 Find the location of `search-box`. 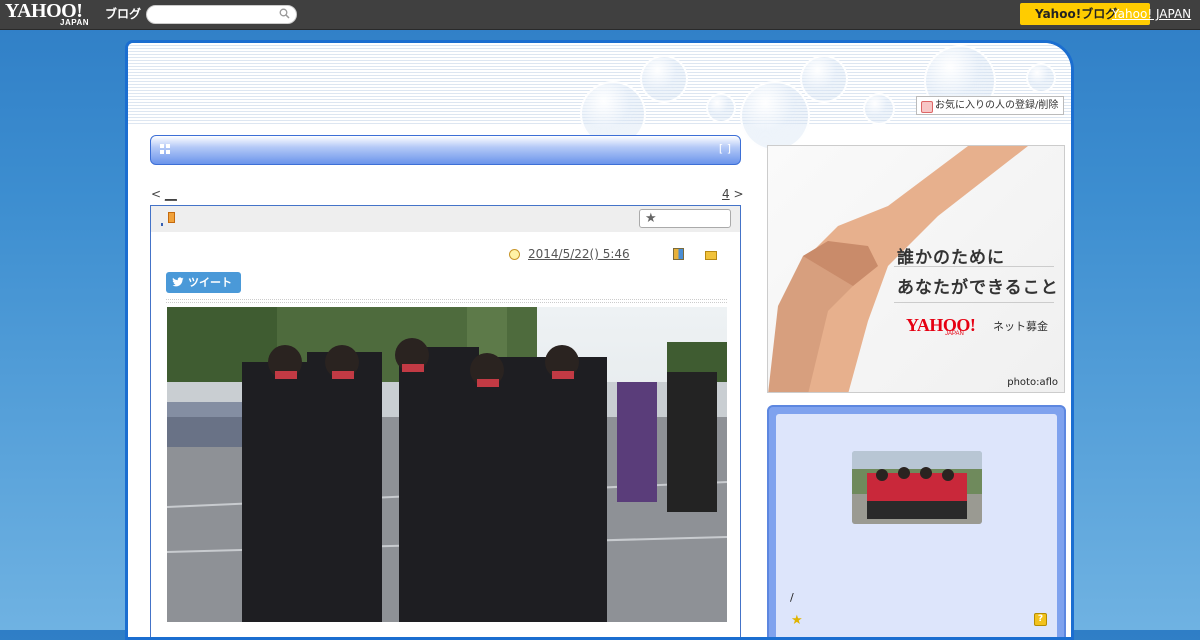

search-box is located at coordinates (221, 14).